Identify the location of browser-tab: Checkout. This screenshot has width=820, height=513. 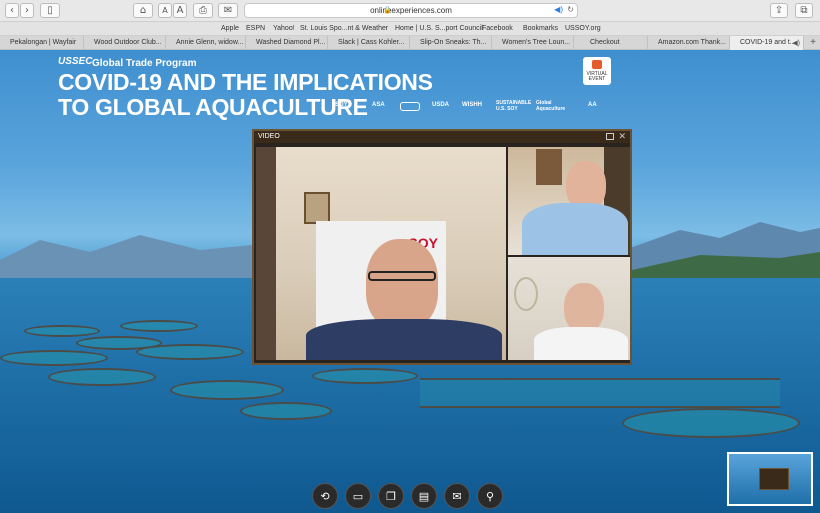
(611, 43).